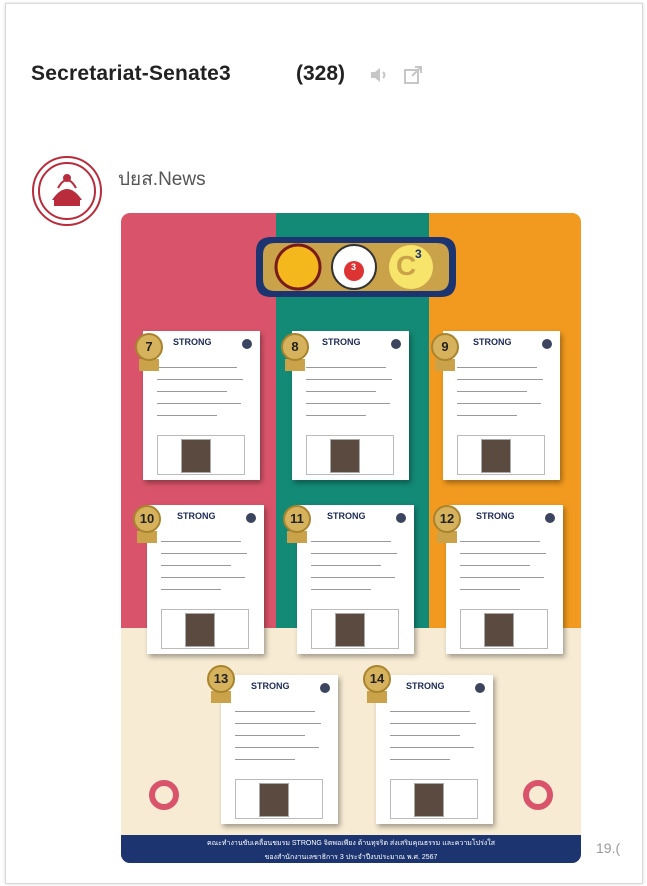 The width and height of the screenshot is (647, 886). What do you see at coordinates (162, 179) in the screenshot?
I see `sender-name: ปยส.News` at bounding box center [162, 179].